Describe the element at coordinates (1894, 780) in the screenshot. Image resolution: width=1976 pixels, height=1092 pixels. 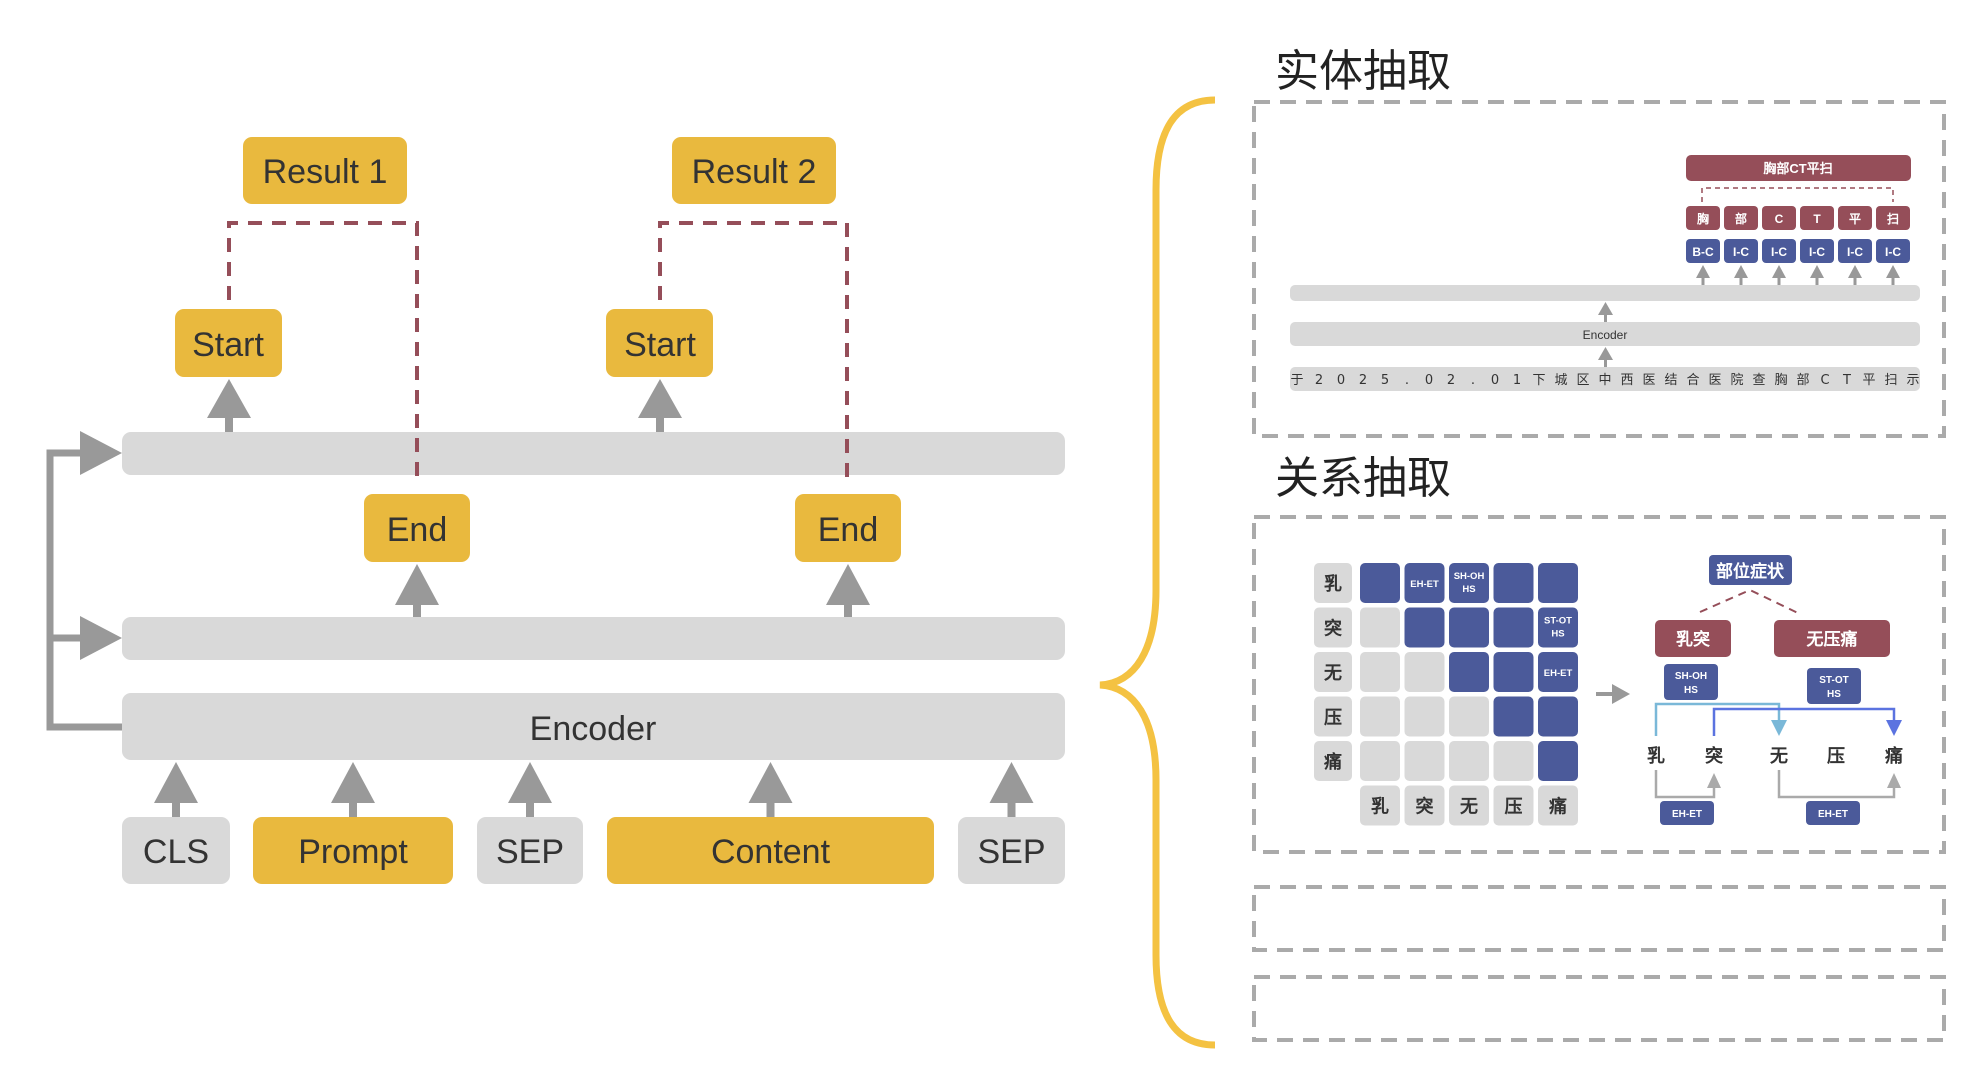
I see `tail-span-arrowhead` at that location.